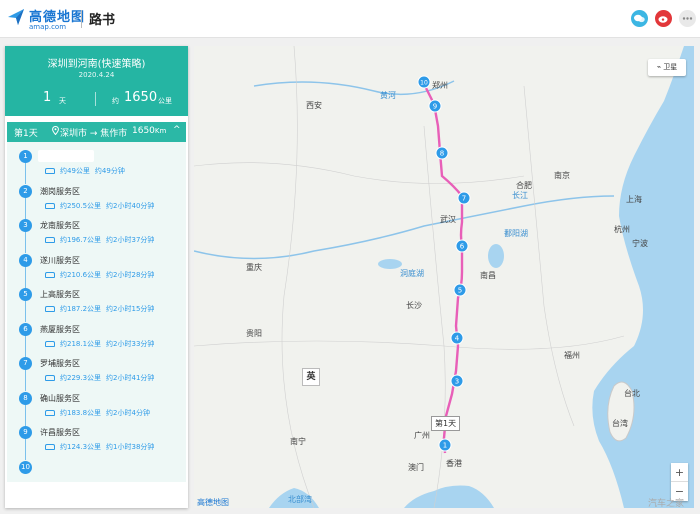  I want to click on route-summary: 深圳到河南(快速策略) 2020.4.24 1 天 约 1650 公里, so click(96, 81).